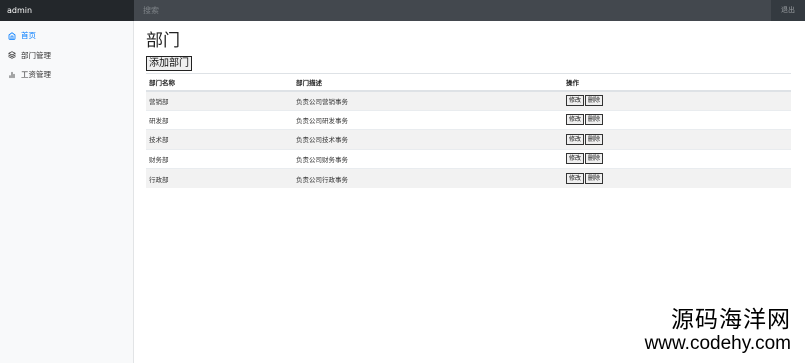 The height and width of the screenshot is (363, 805). What do you see at coordinates (219, 100) in the screenshot?
I see `cell-name: 营销部` at bounding box center [219, 100].